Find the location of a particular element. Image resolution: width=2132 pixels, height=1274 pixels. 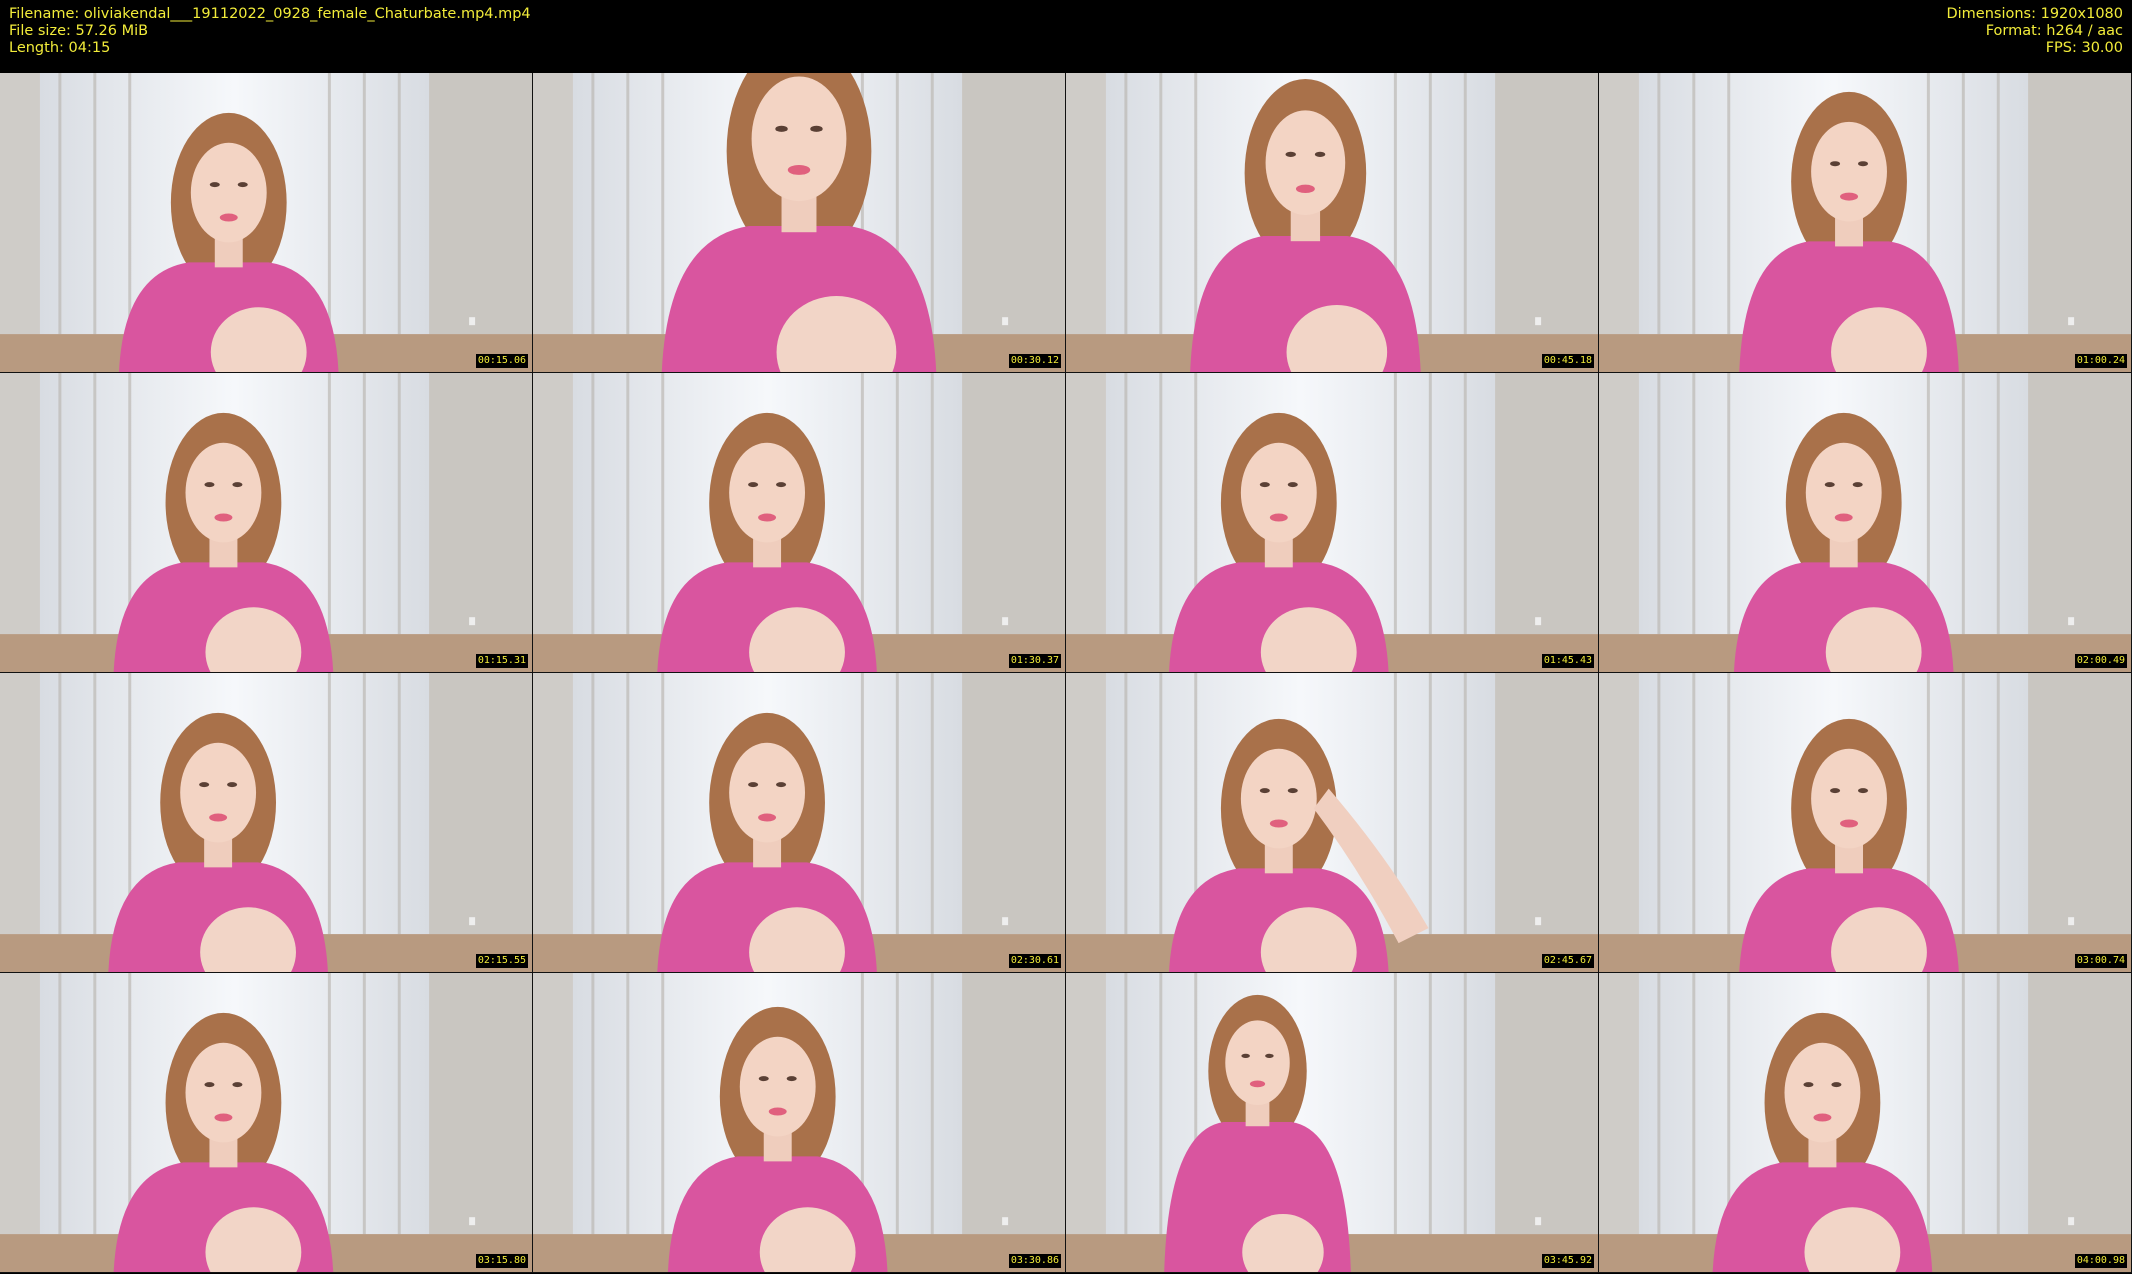

timestamp-label: 03:00.74 is located at coordinates (2100, 961).